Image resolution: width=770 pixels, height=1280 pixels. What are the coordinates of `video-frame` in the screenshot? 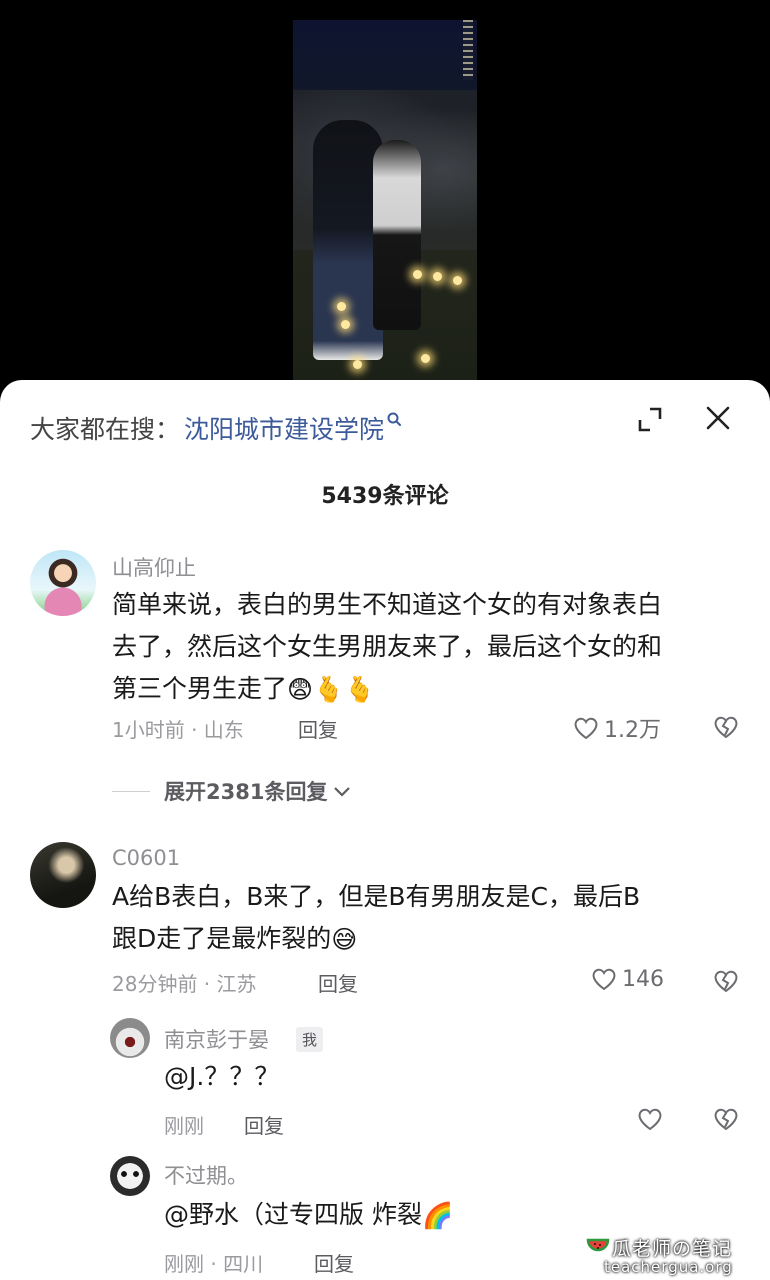 It's located at (385, 201).